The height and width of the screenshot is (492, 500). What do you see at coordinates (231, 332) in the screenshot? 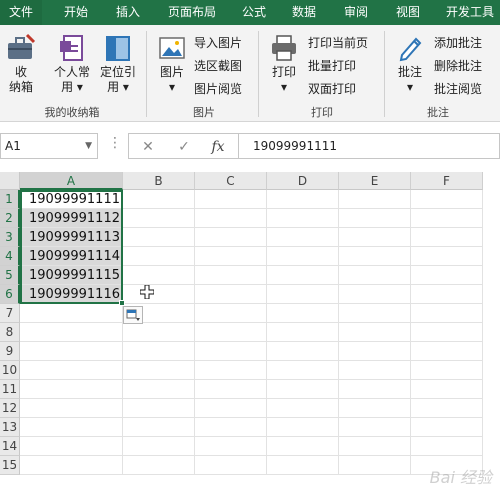
I see `cell-c8` at bounding box center [231, 332].